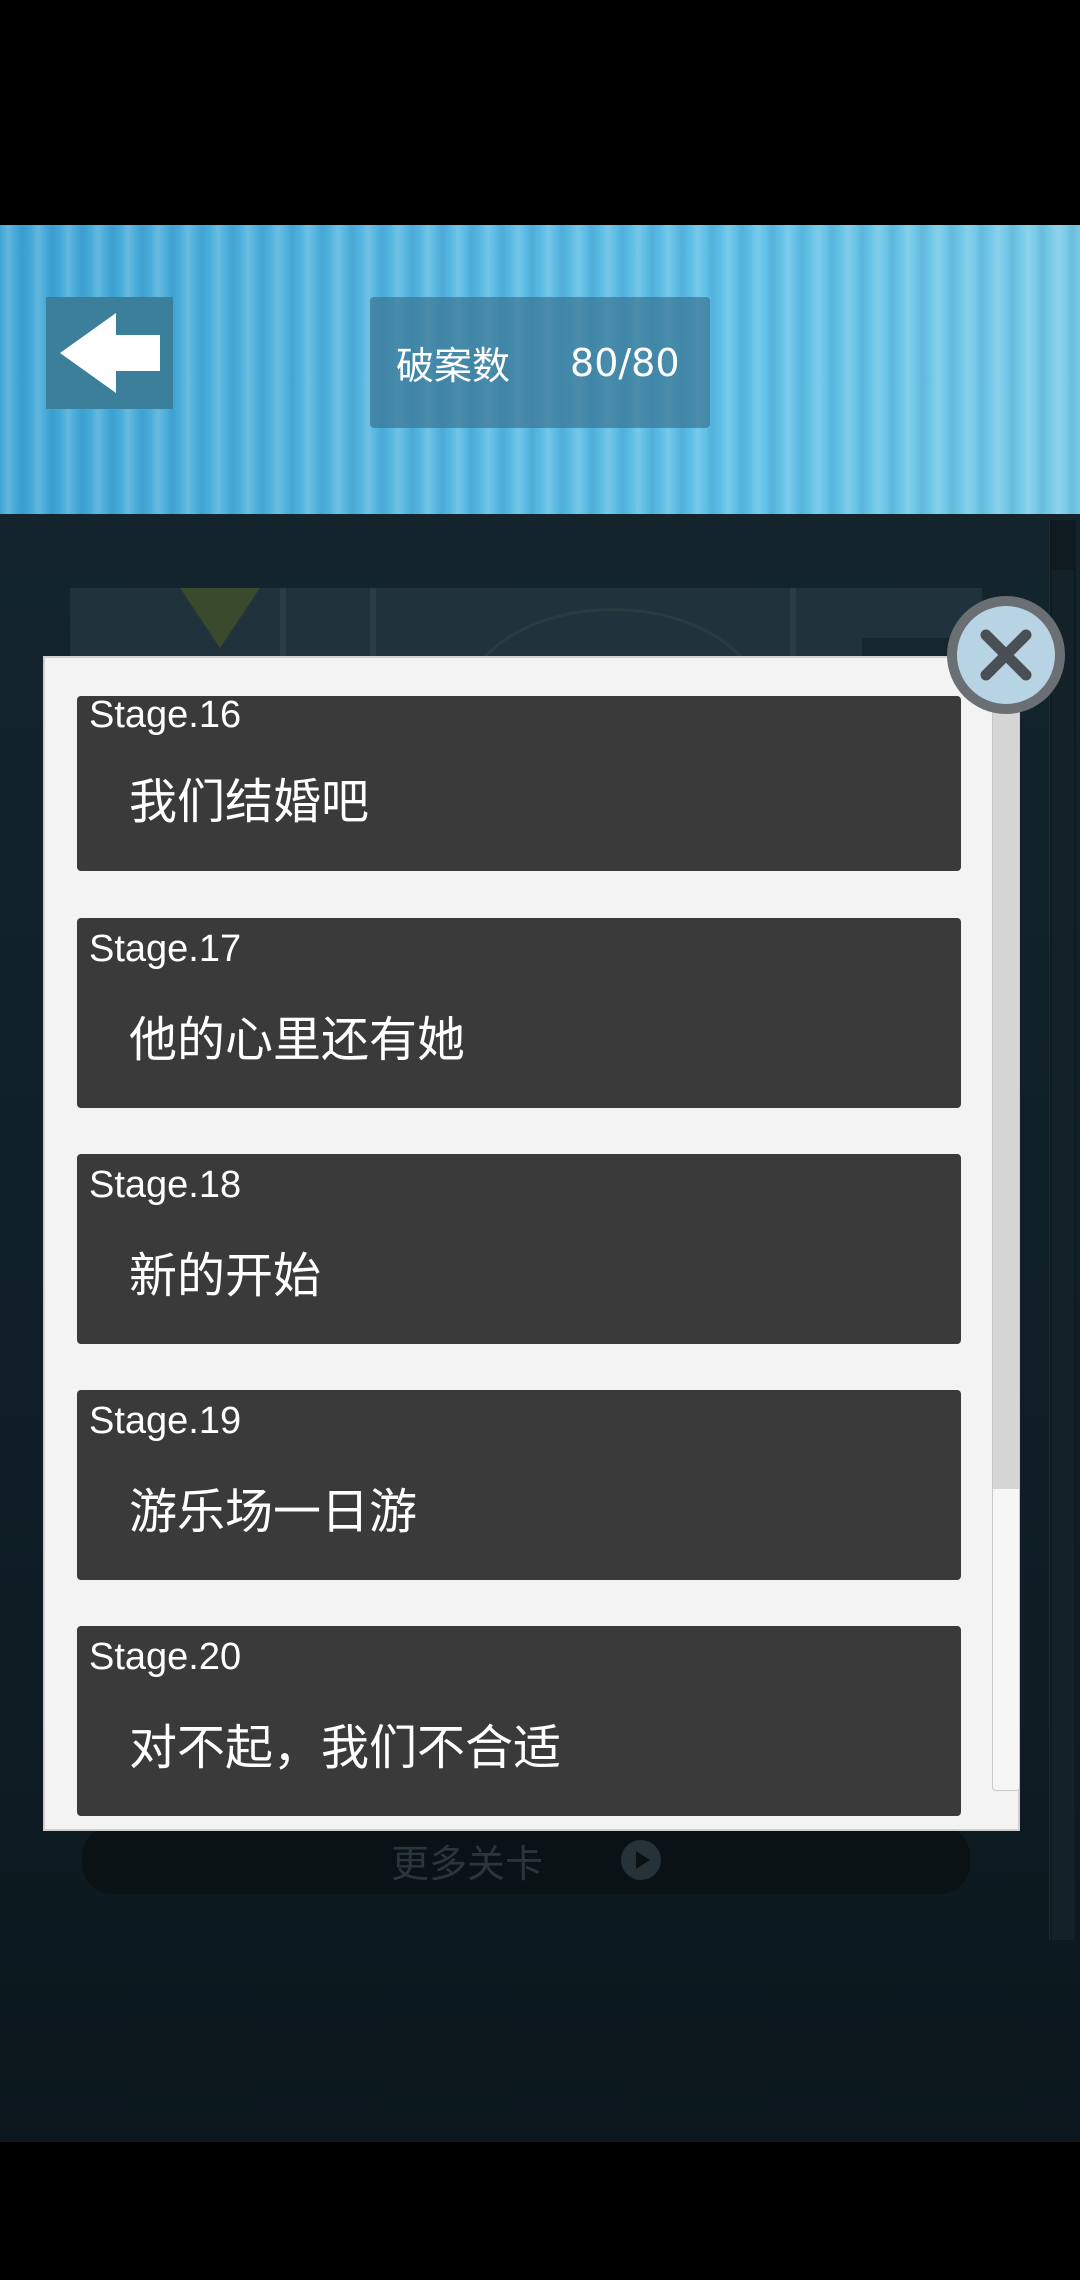 The width and height of the screenshot is (1080, 2280). What do you see at coordinates (519, 782) in the screenshot?
I see `stage-card-16: Stage.16 我们结婚吧` at bounding box center [519, 782].